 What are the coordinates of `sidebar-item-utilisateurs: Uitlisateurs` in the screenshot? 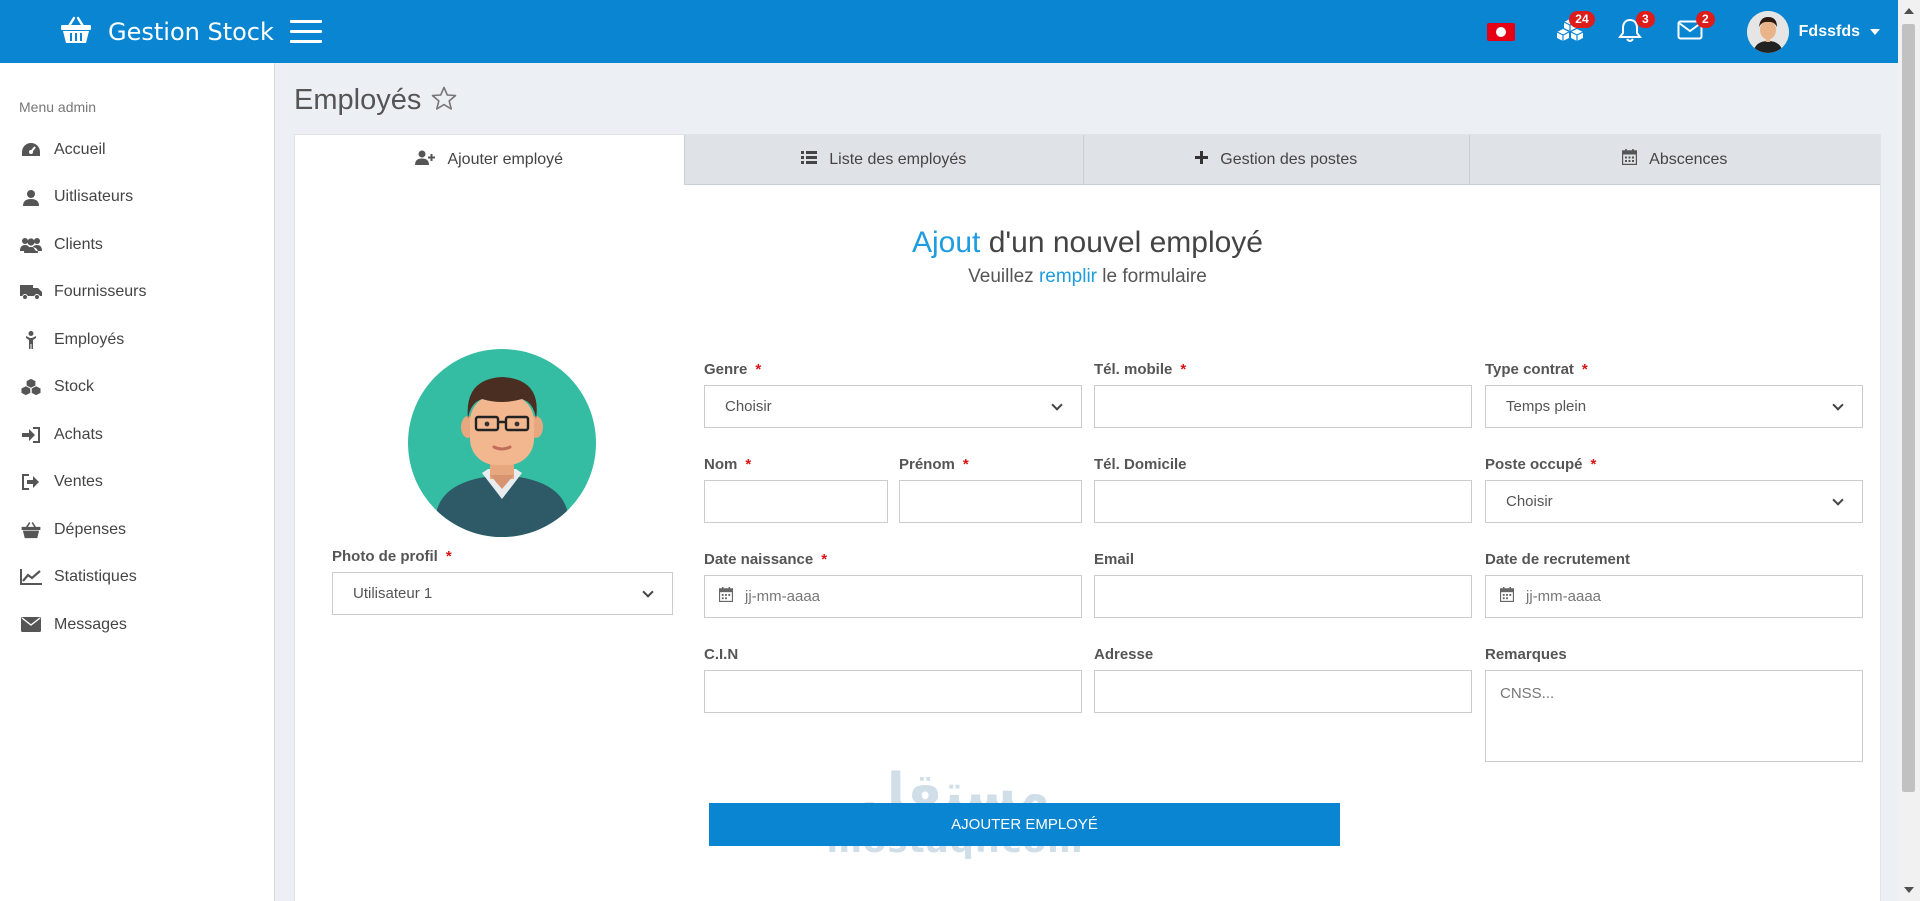 It's located at (137, 198).